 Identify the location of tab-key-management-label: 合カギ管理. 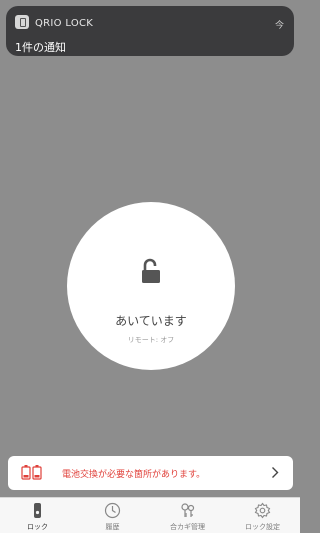
(187, 527).